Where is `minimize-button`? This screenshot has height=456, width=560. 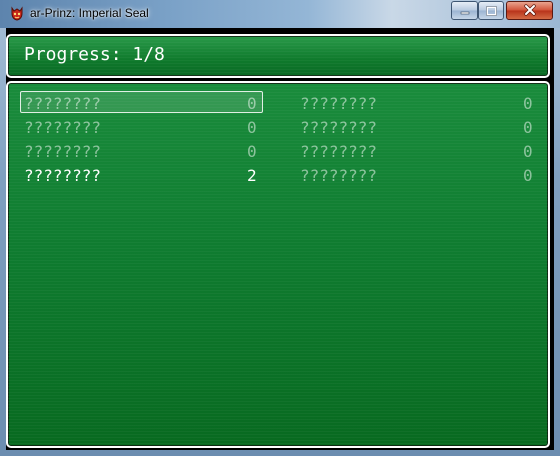
minimize-button is located at coordinates (464, 10).